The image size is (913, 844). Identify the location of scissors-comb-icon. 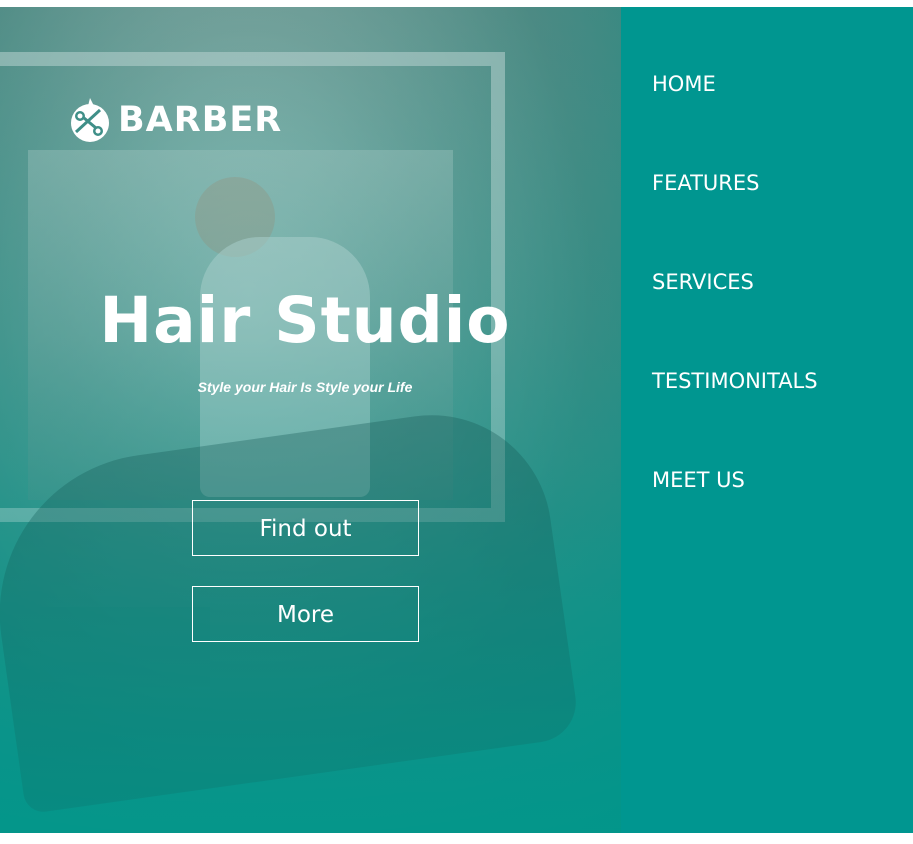
(90, 120).